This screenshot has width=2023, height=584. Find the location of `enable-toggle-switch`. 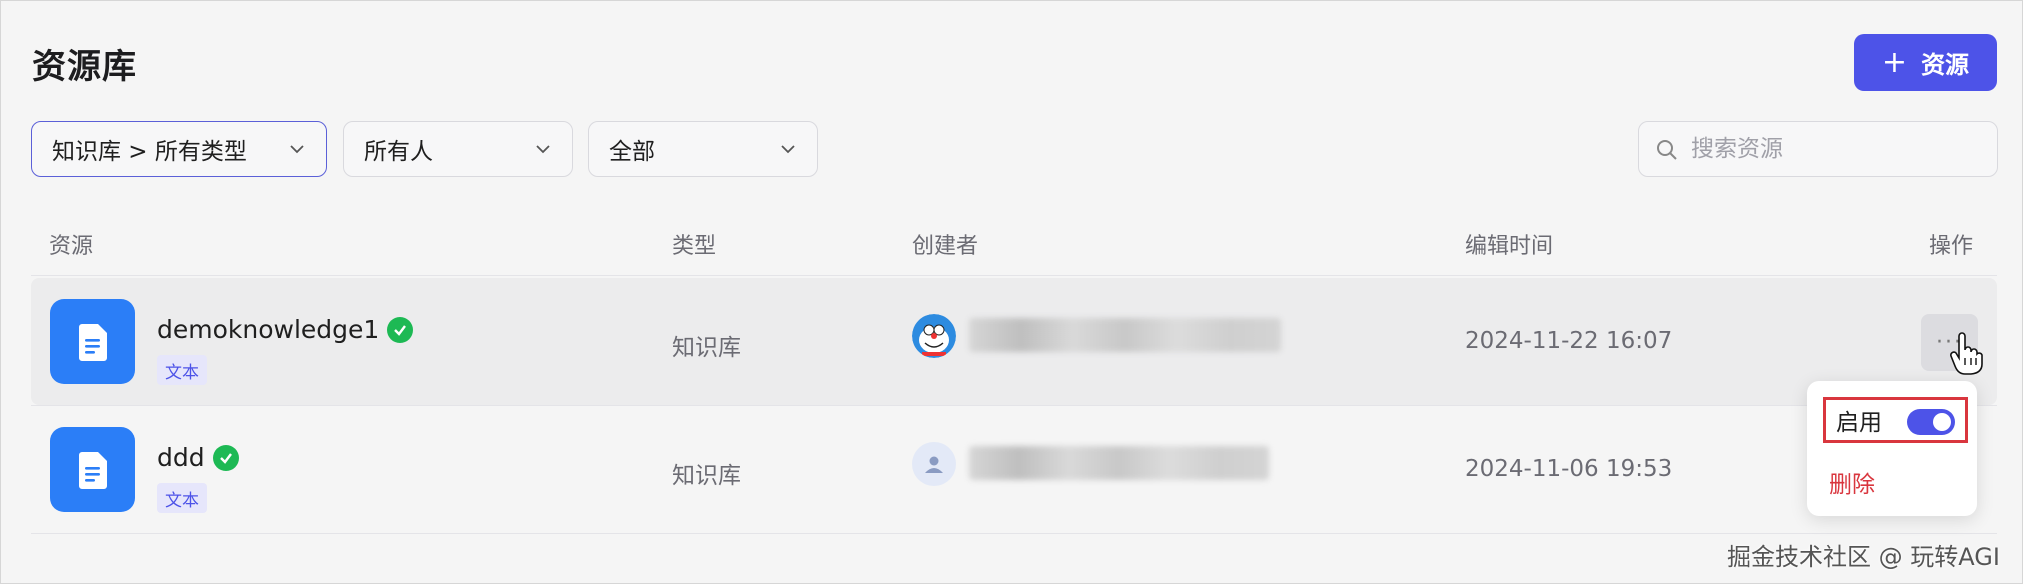

enable-toggle-switch is located at coordinates (1931, 422).